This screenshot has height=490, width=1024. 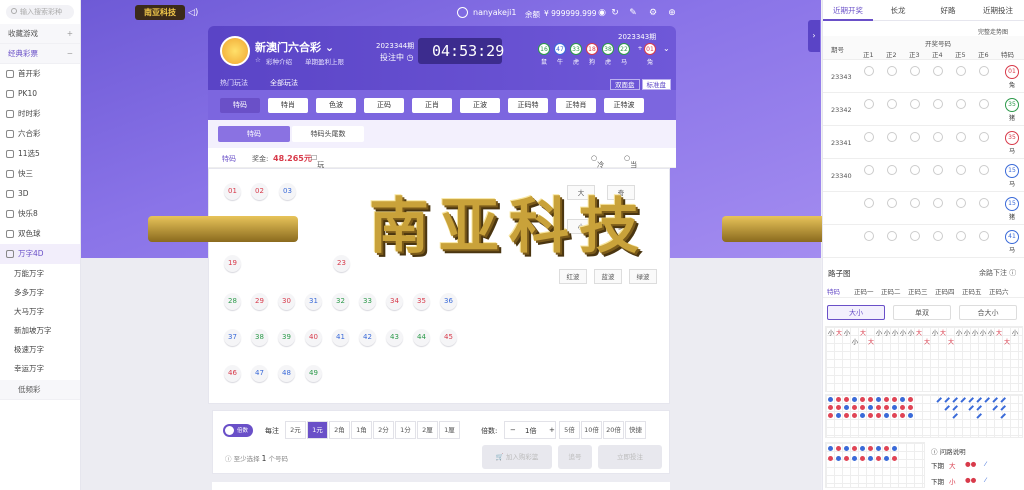 I want to click on number-ball: 42, so click(x=367, y=337).